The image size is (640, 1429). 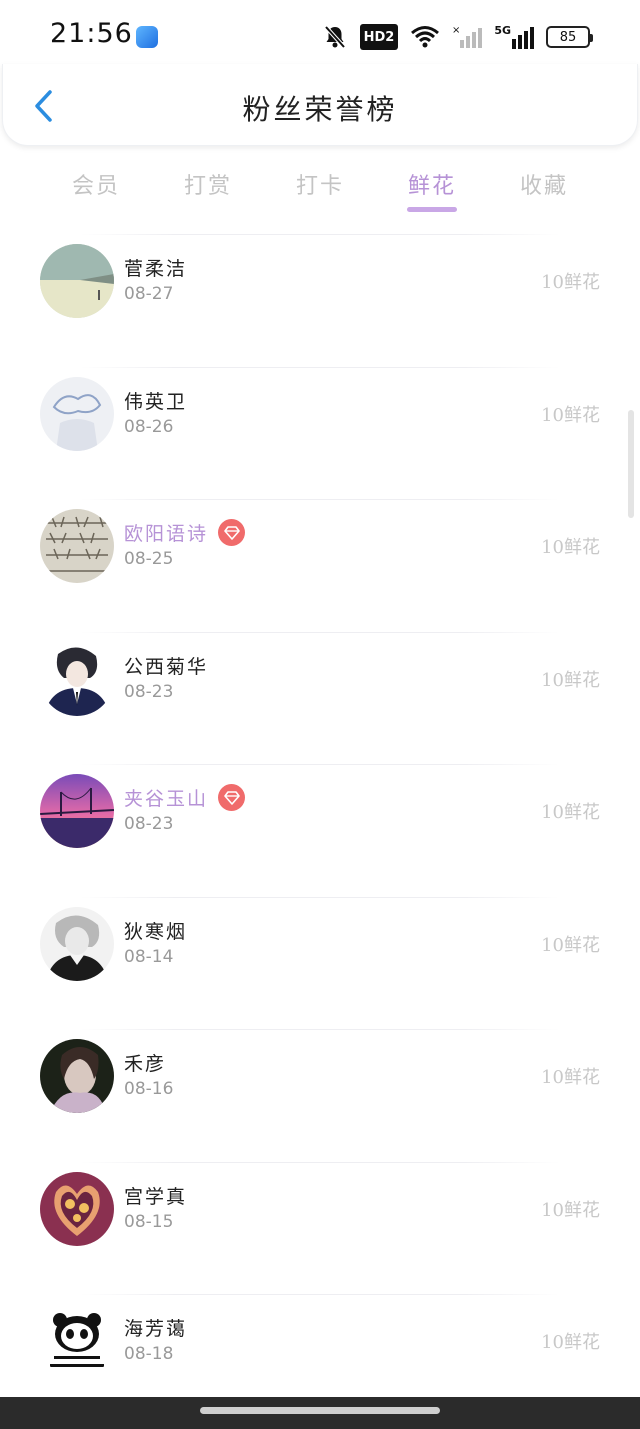 What do you see at coordinates (320, 1348) in the screenshot?
I see `list-item: 海芳蔼 08-18 10鲜花` at bounding box center [320, 1348].